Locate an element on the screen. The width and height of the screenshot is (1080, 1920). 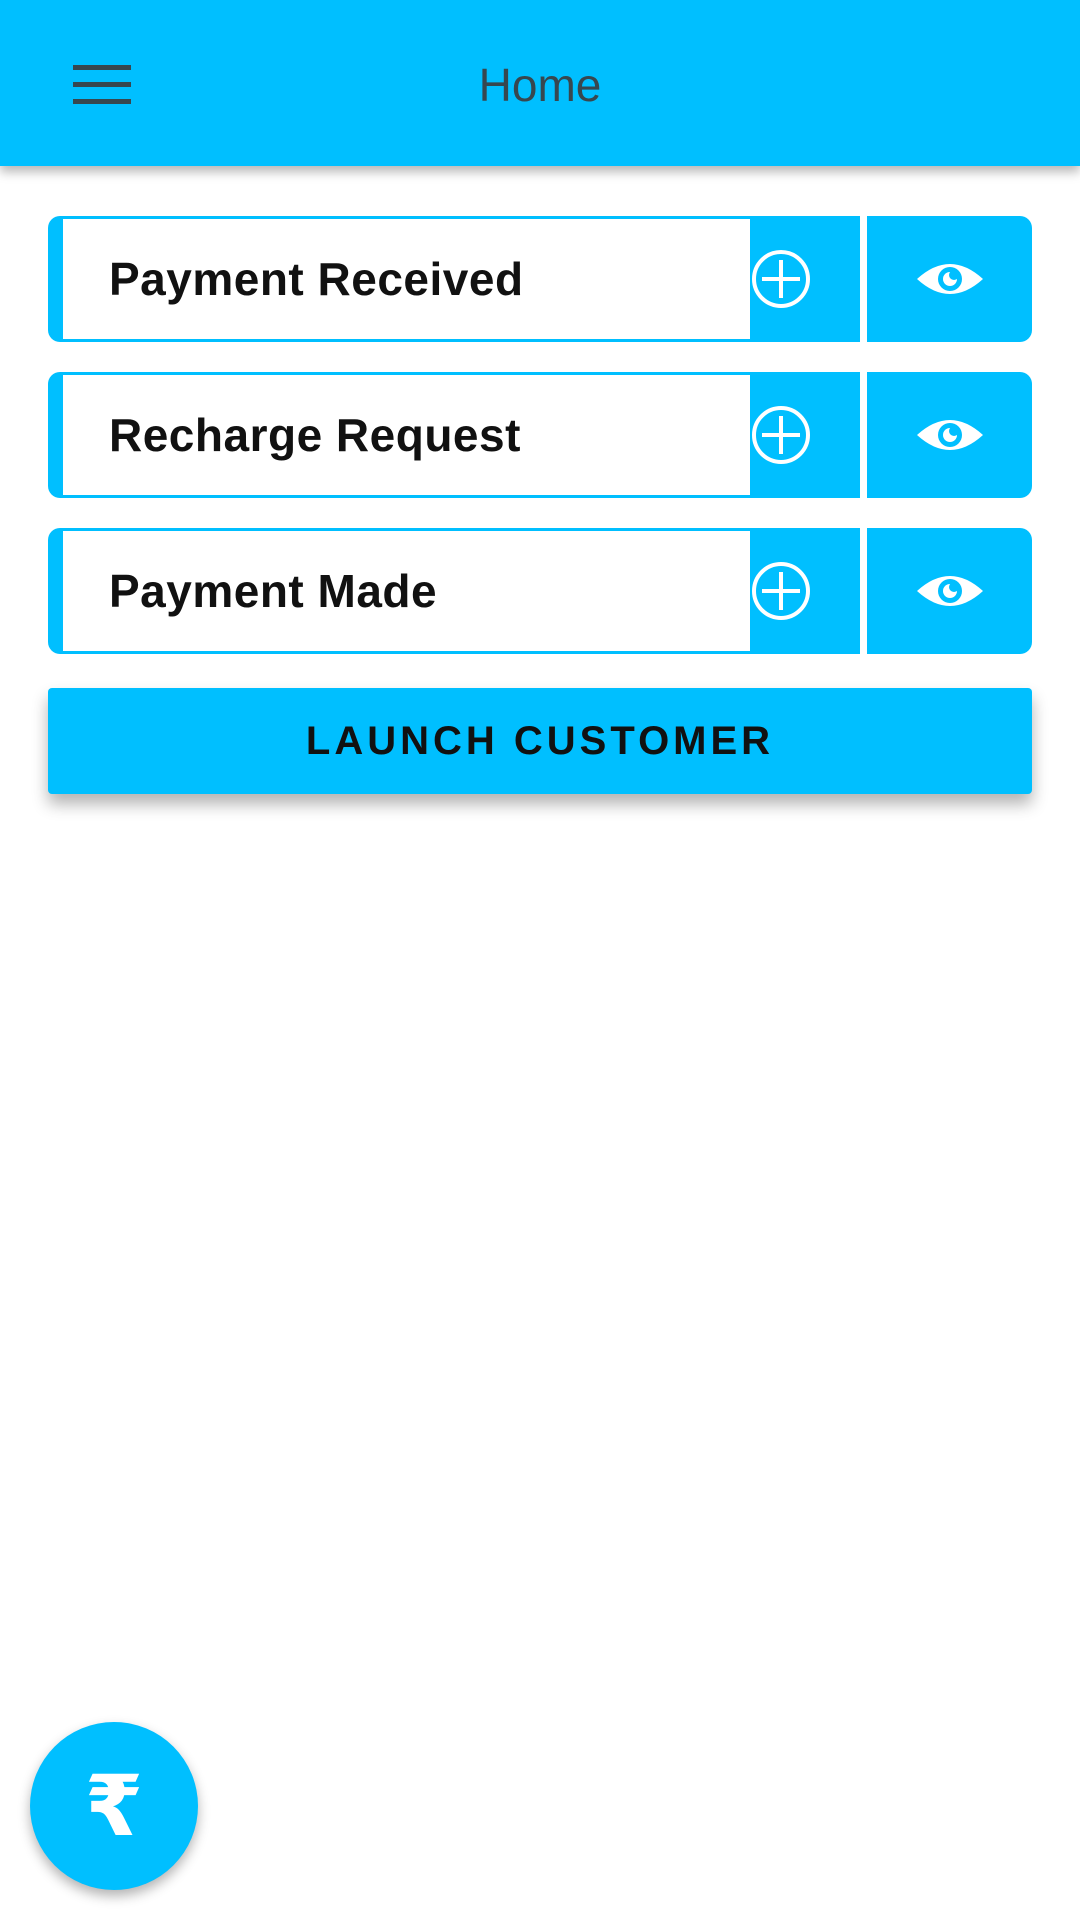
row-recharge-request: Recharge Request is located at coordinates (540, 435).